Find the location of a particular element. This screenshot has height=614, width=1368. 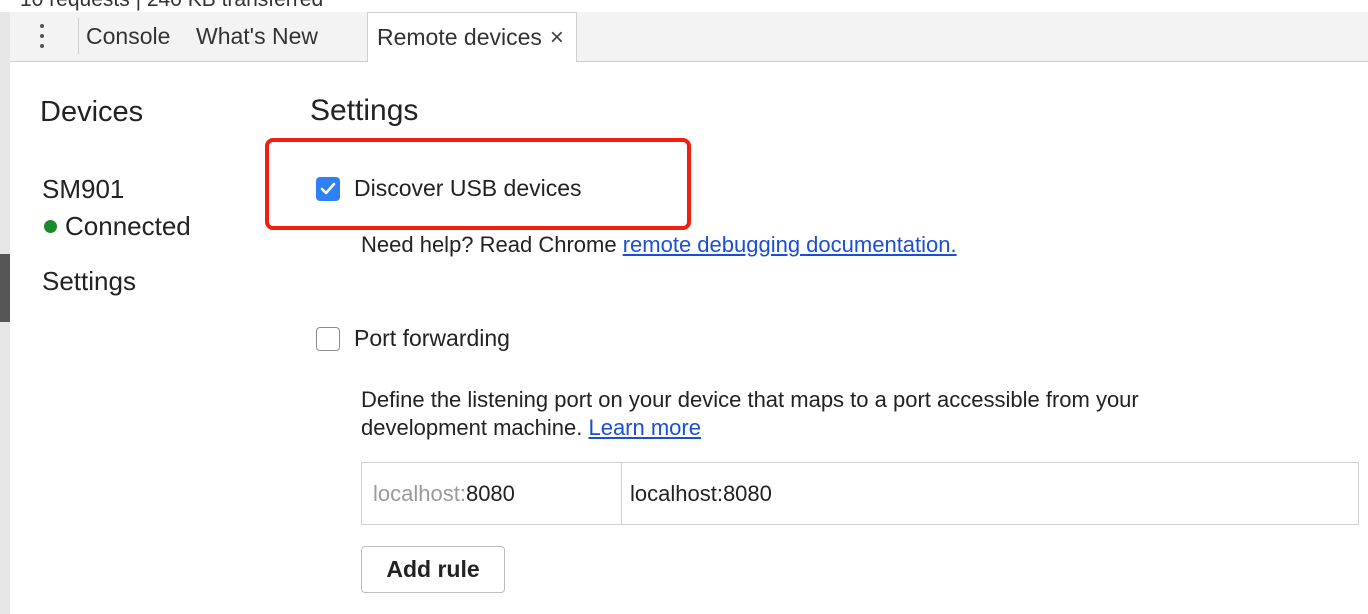

checkmark-icon is located at coordinates (328, 188).